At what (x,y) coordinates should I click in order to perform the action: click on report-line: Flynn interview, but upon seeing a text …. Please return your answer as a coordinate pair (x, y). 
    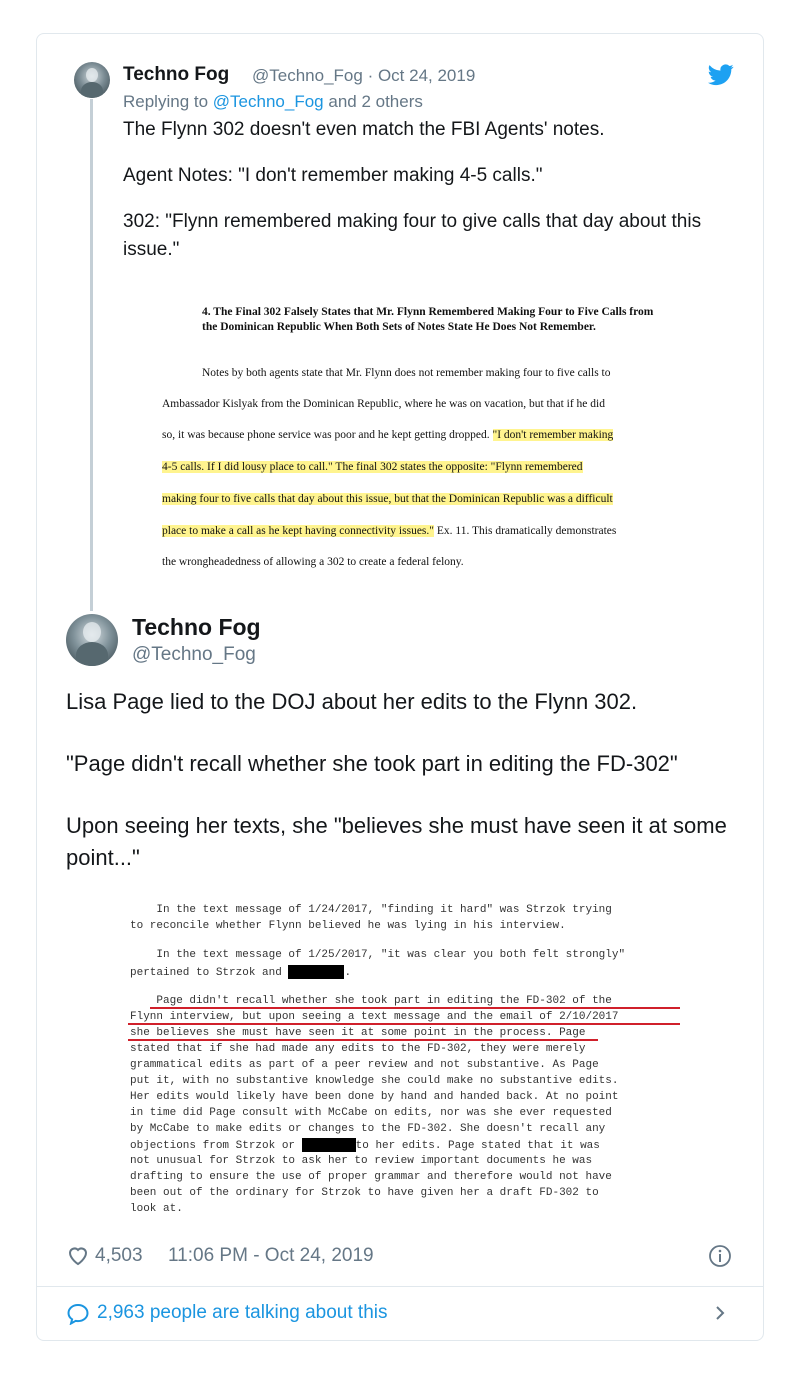
    Looking at the image, I should click on (374, 1017).